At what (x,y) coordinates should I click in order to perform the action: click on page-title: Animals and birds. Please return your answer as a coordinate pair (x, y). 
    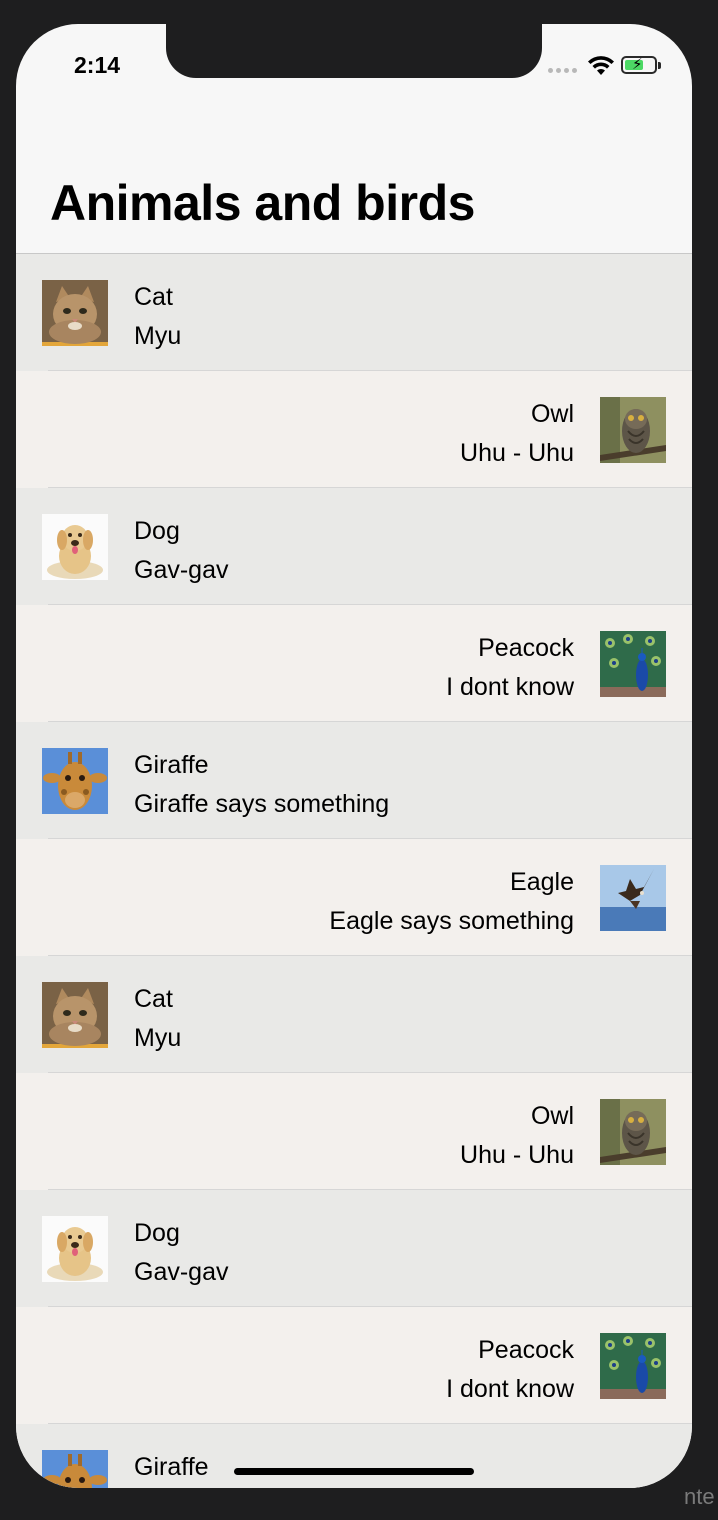
    Looking at the image, I should click on (262, 203).